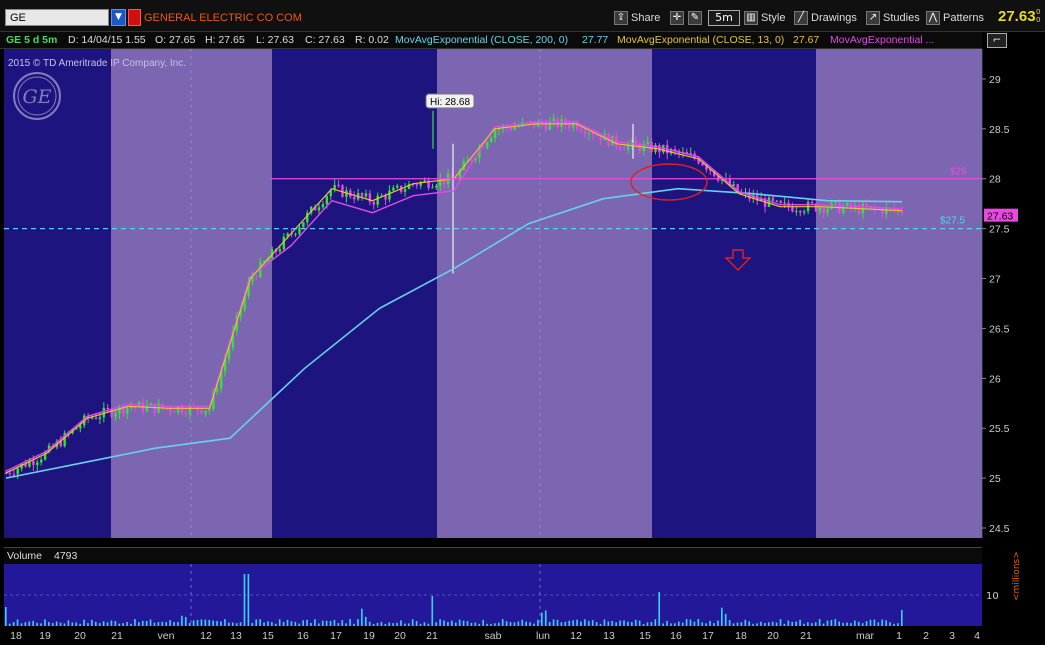 This screenshot has width=1045, height=645. What do you see at coordinates (223, 18) in the screenshot?
I see `company-name: GENERAL ELECTRIC CO COM` at bounding box center [223, 18].